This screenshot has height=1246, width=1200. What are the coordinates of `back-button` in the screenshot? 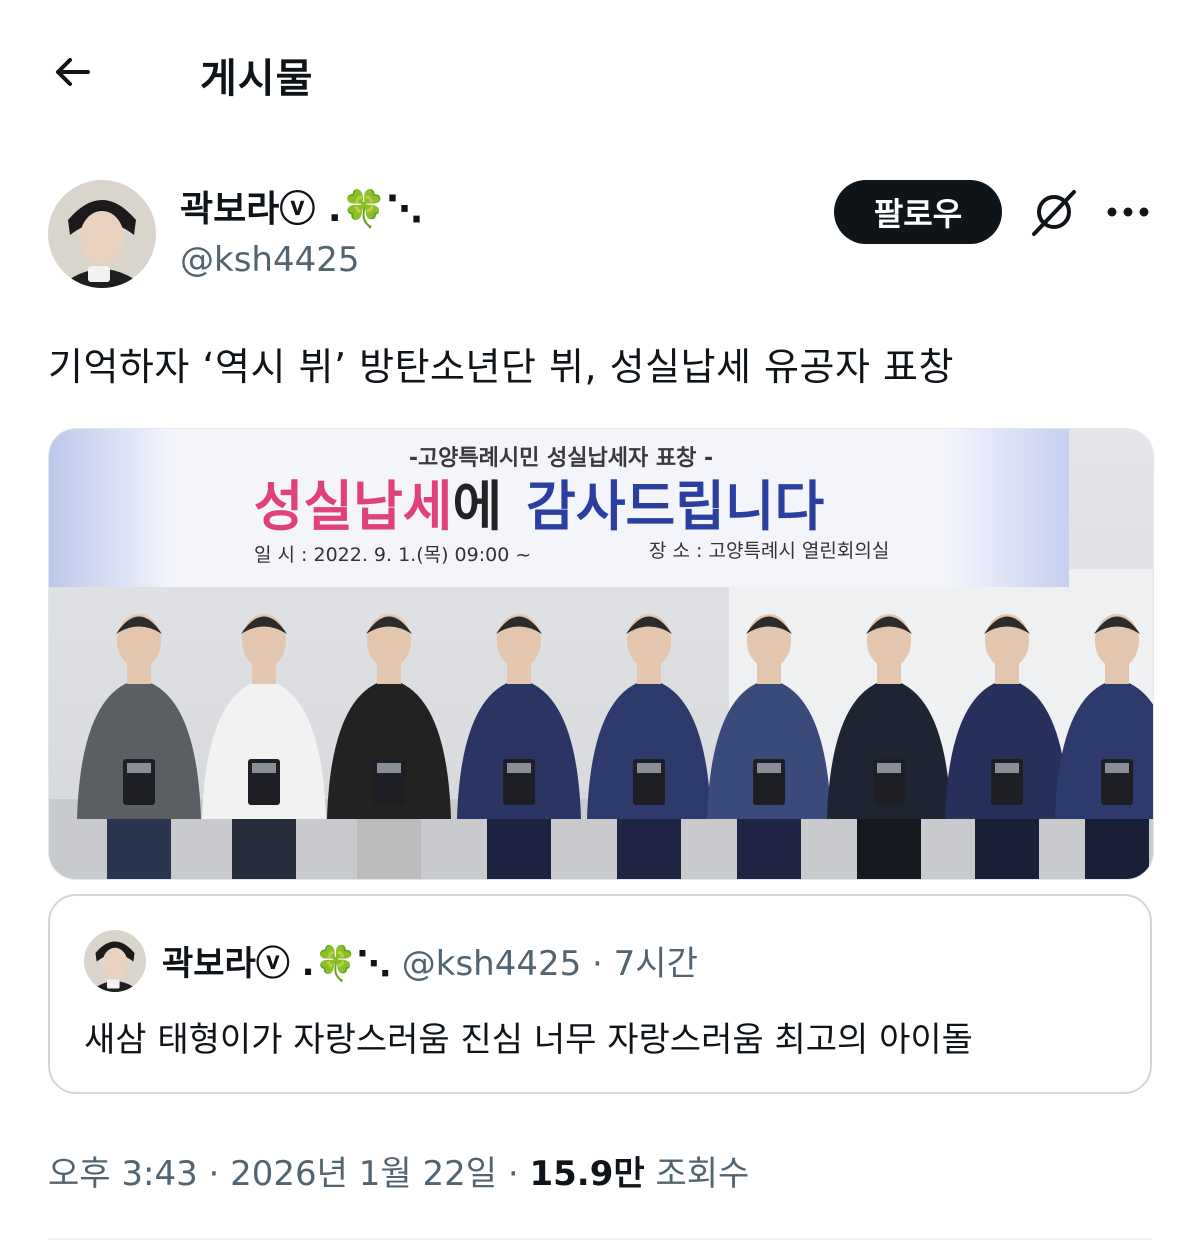 It's located at (72, 72).